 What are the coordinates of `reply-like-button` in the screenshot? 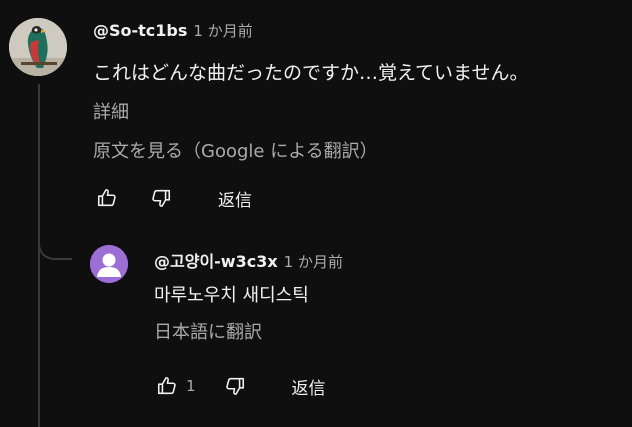 It's located at (167, 386).